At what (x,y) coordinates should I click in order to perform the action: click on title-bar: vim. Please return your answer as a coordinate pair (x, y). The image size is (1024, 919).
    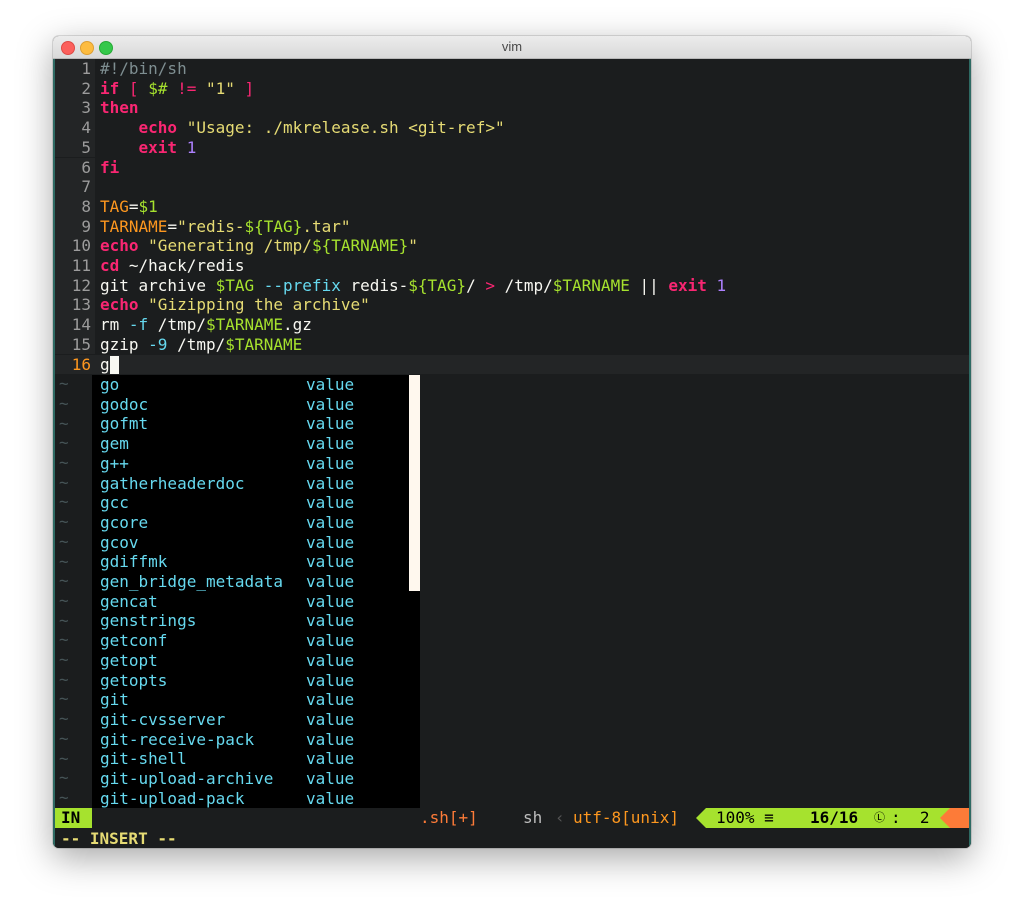
    Looking at the image, I should click on (512, 47).